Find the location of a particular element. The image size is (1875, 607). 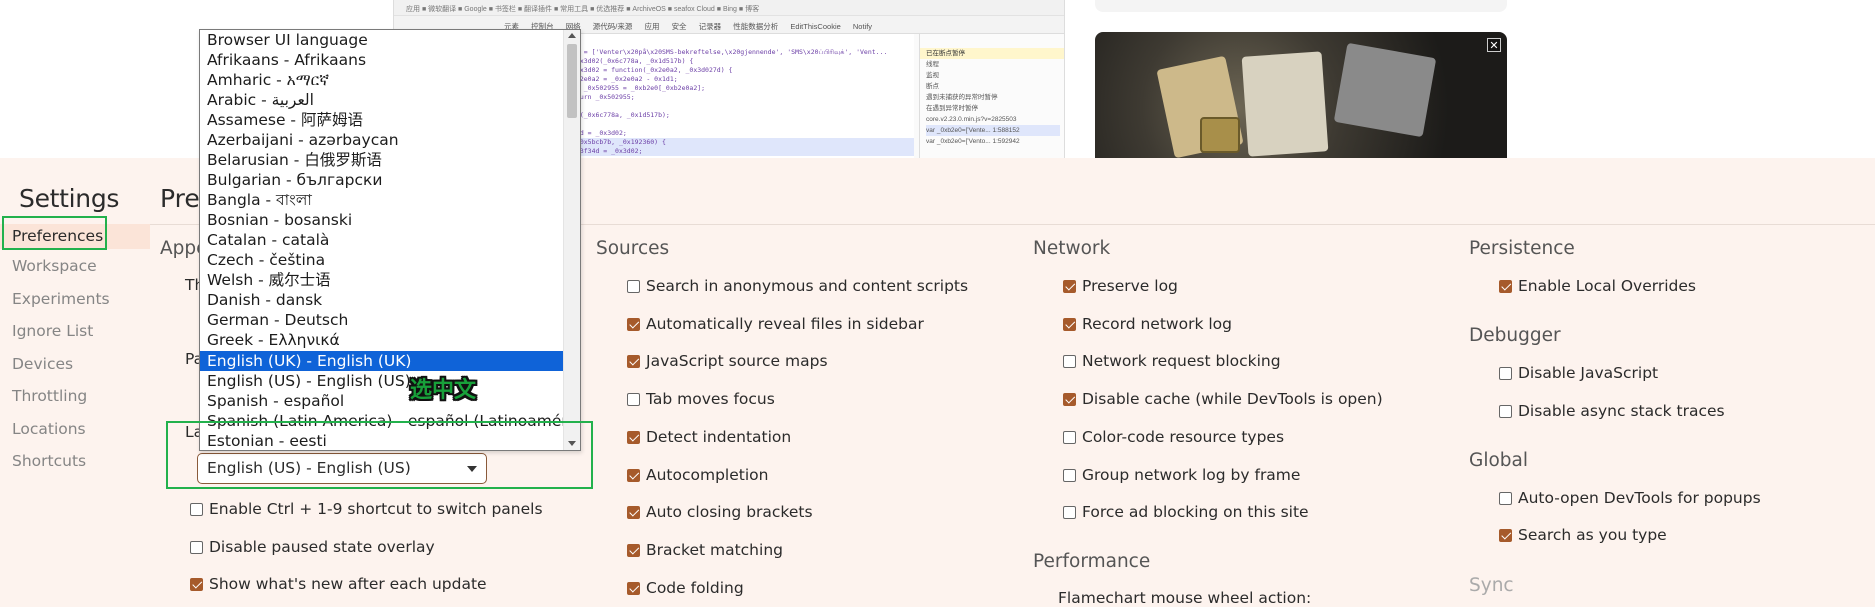

language-option: Azerbaijani - azərbaycan is located at coordinates (382, 140).